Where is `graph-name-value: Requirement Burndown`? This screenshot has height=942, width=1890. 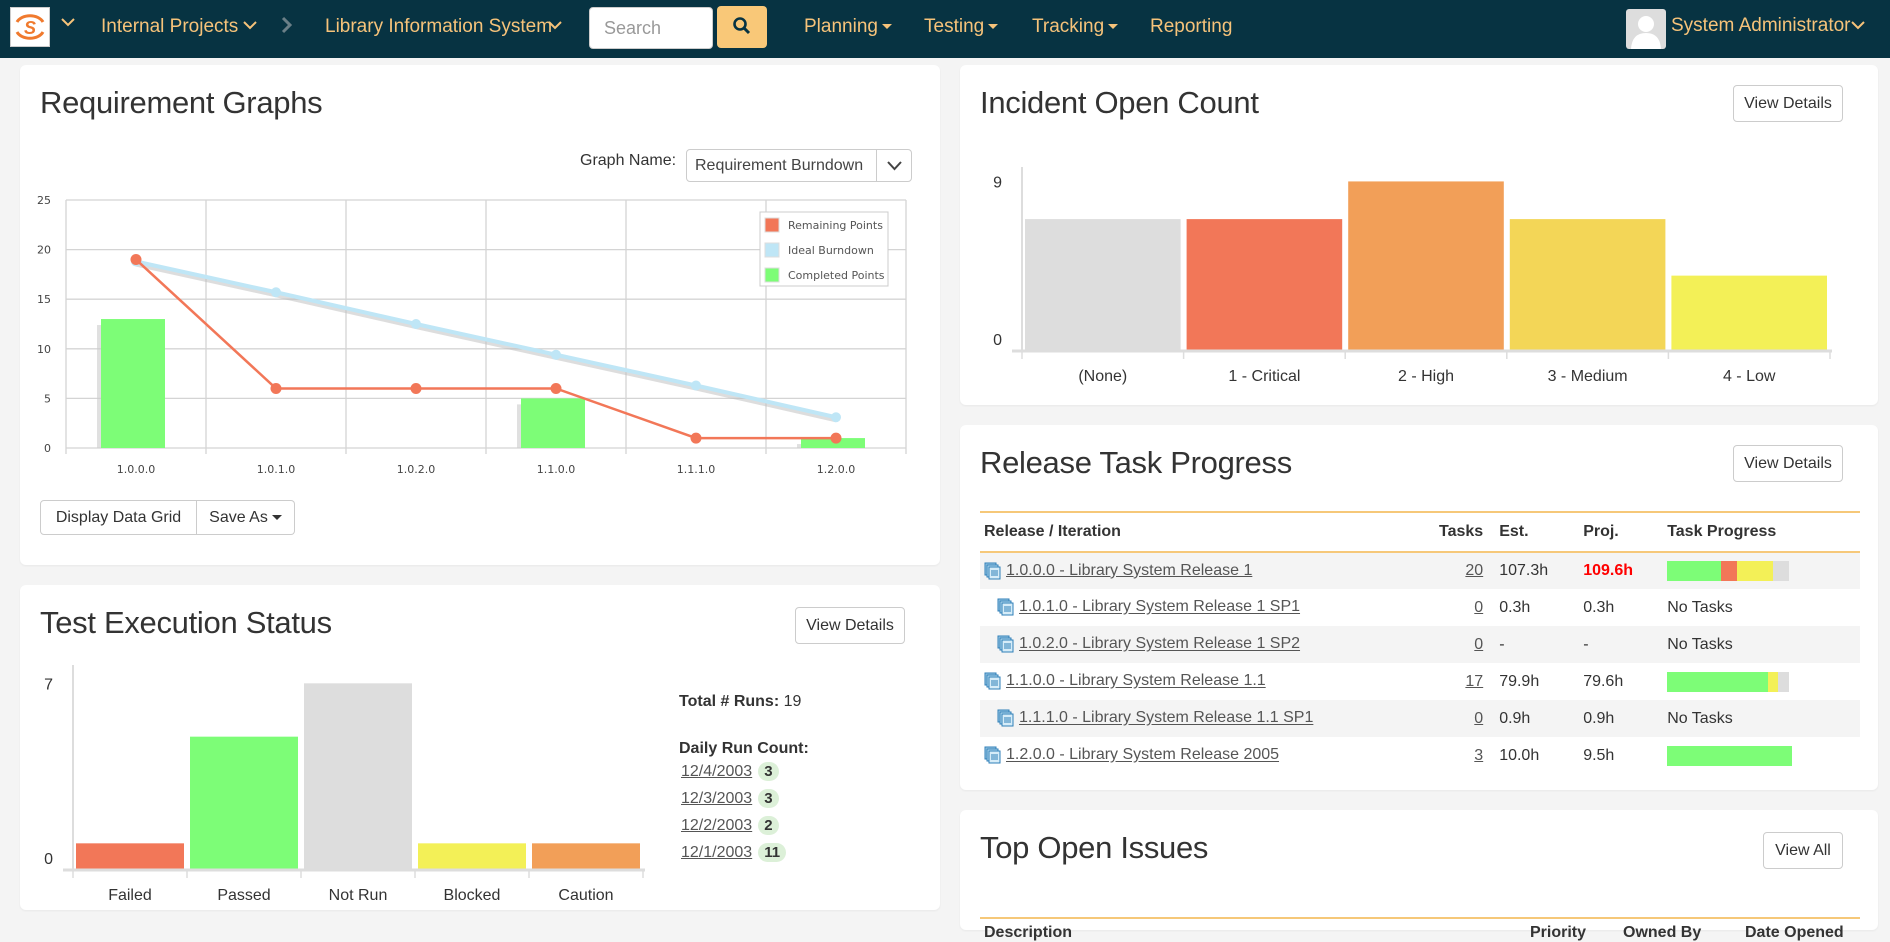 graph-name-value: Requirement Burndown is located at coordinates (779, 165).